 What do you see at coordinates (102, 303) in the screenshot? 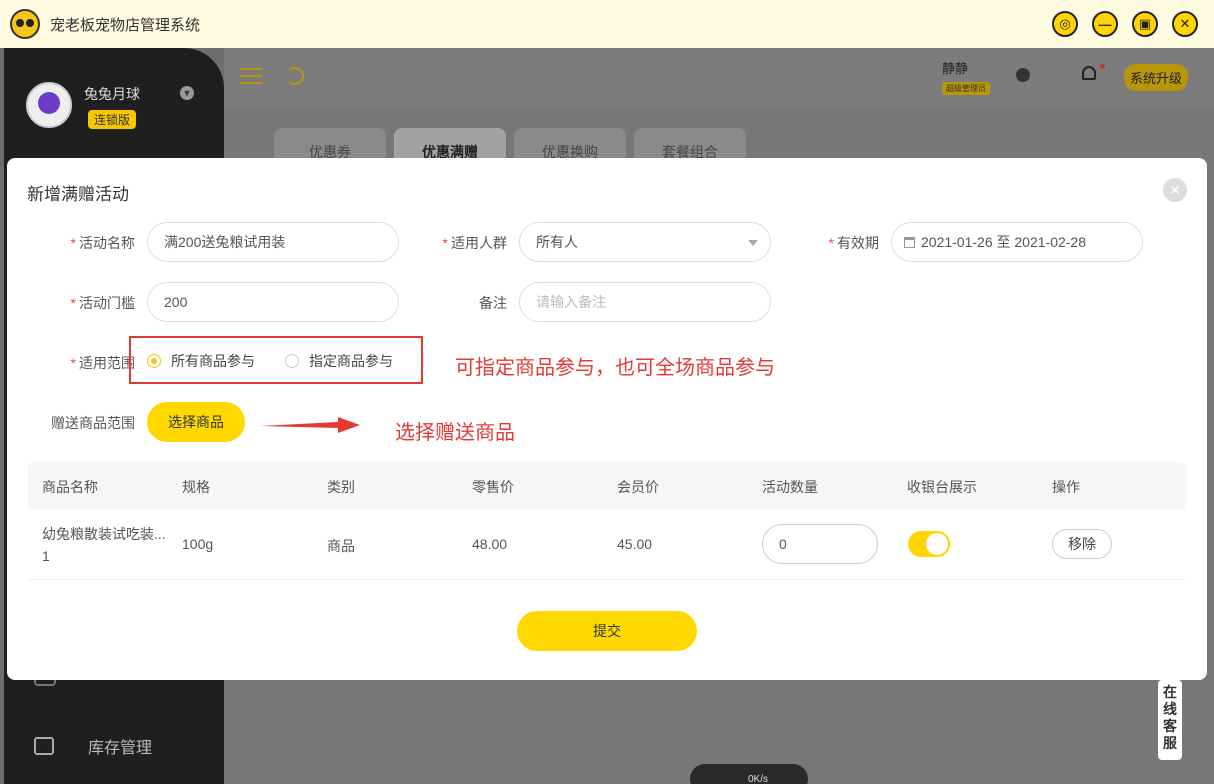
I see `threshold-label: * 活动门槛` at bounding box center [102, 303].